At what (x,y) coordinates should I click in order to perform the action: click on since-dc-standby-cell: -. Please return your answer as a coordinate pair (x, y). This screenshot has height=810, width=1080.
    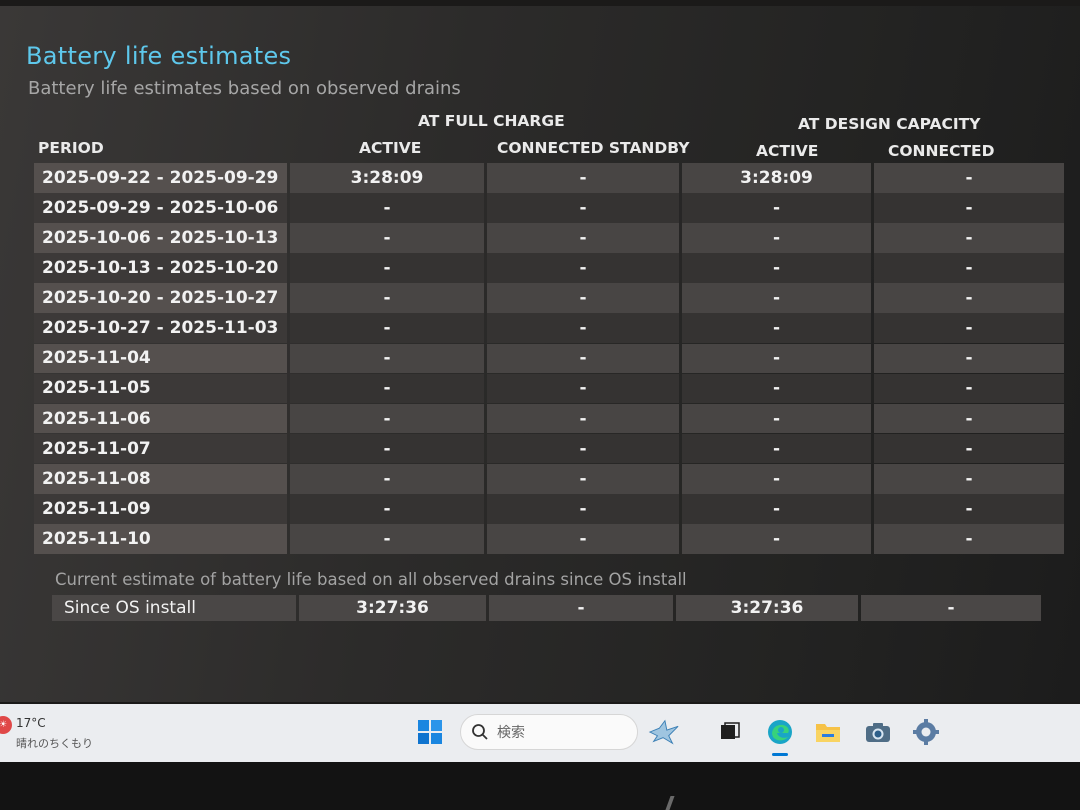
    Looking at the image, I should click on (951, 608).